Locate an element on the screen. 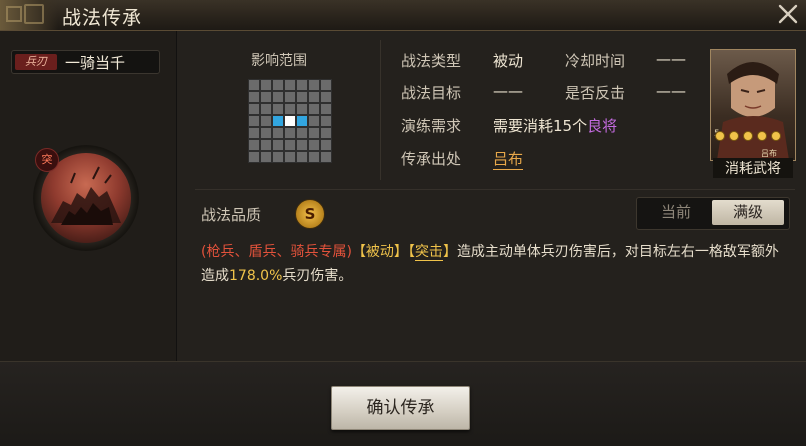 The image size is (806, 446). practice-item: 良将 is located at coordinates (602, 126).